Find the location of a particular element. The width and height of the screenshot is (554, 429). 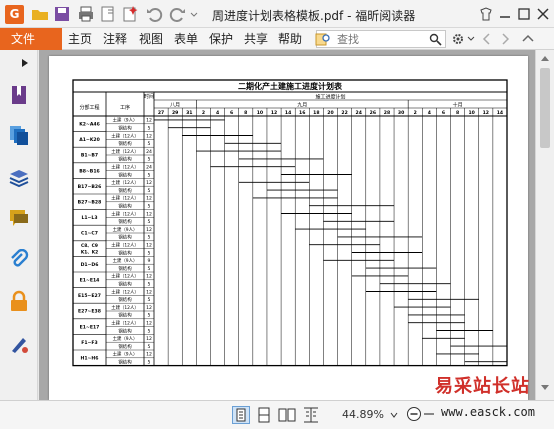

menu-form: 表单 is located at coordinates (186, 39).